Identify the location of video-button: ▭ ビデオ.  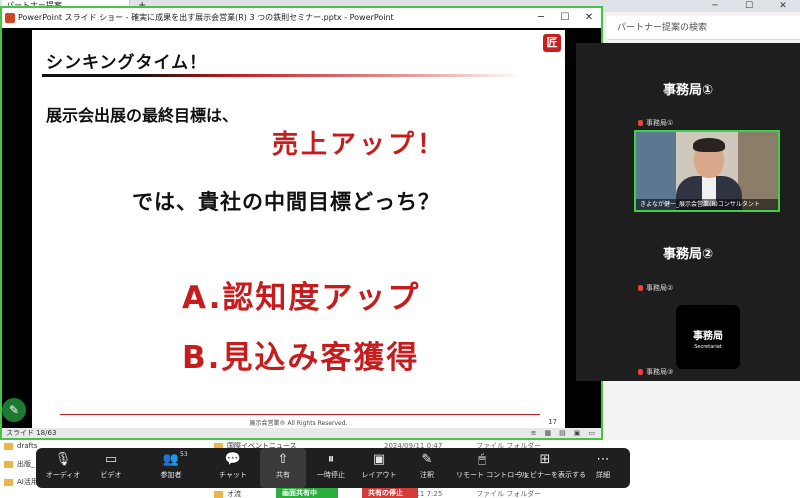
(111, 468).